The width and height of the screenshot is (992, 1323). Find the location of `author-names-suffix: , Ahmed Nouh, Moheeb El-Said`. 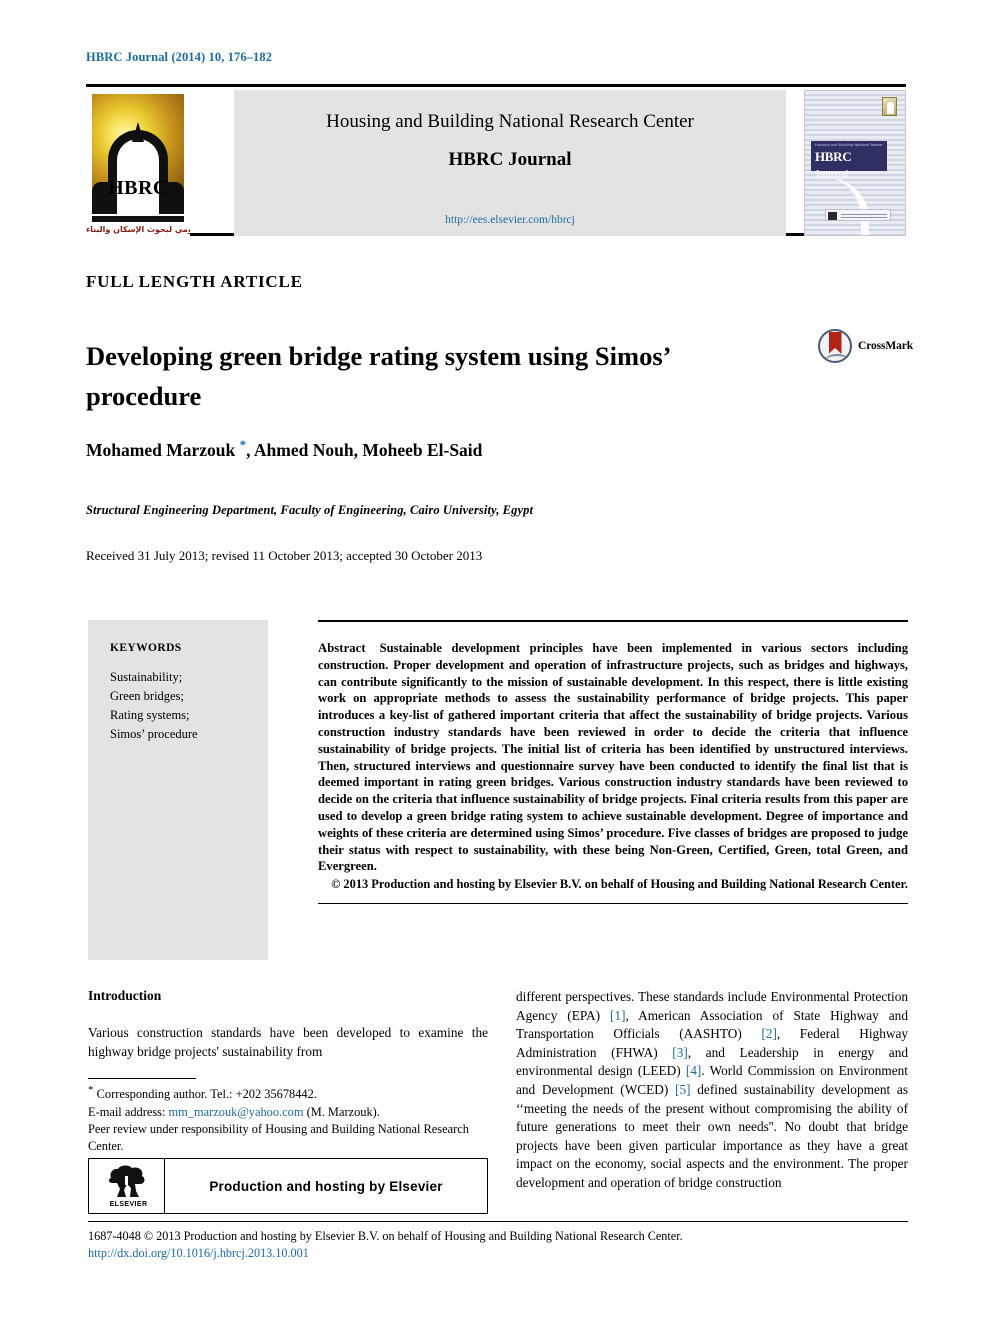

author-names-suffix: , Ahmed Nouh, Moheeb El-Said is located at coordinates (364, 449).